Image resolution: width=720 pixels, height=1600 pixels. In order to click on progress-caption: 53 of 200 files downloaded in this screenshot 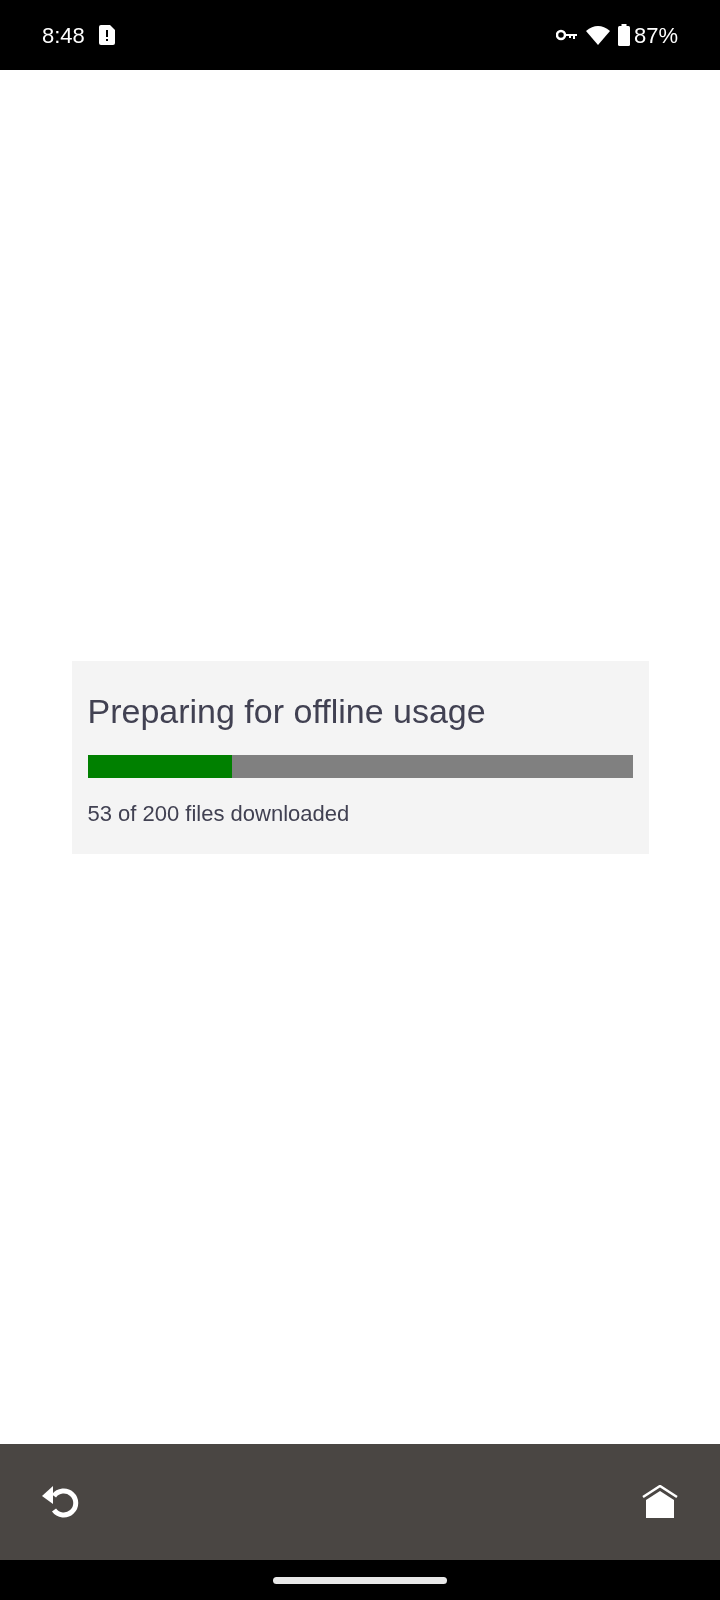, I will do `click(219, 813)`.